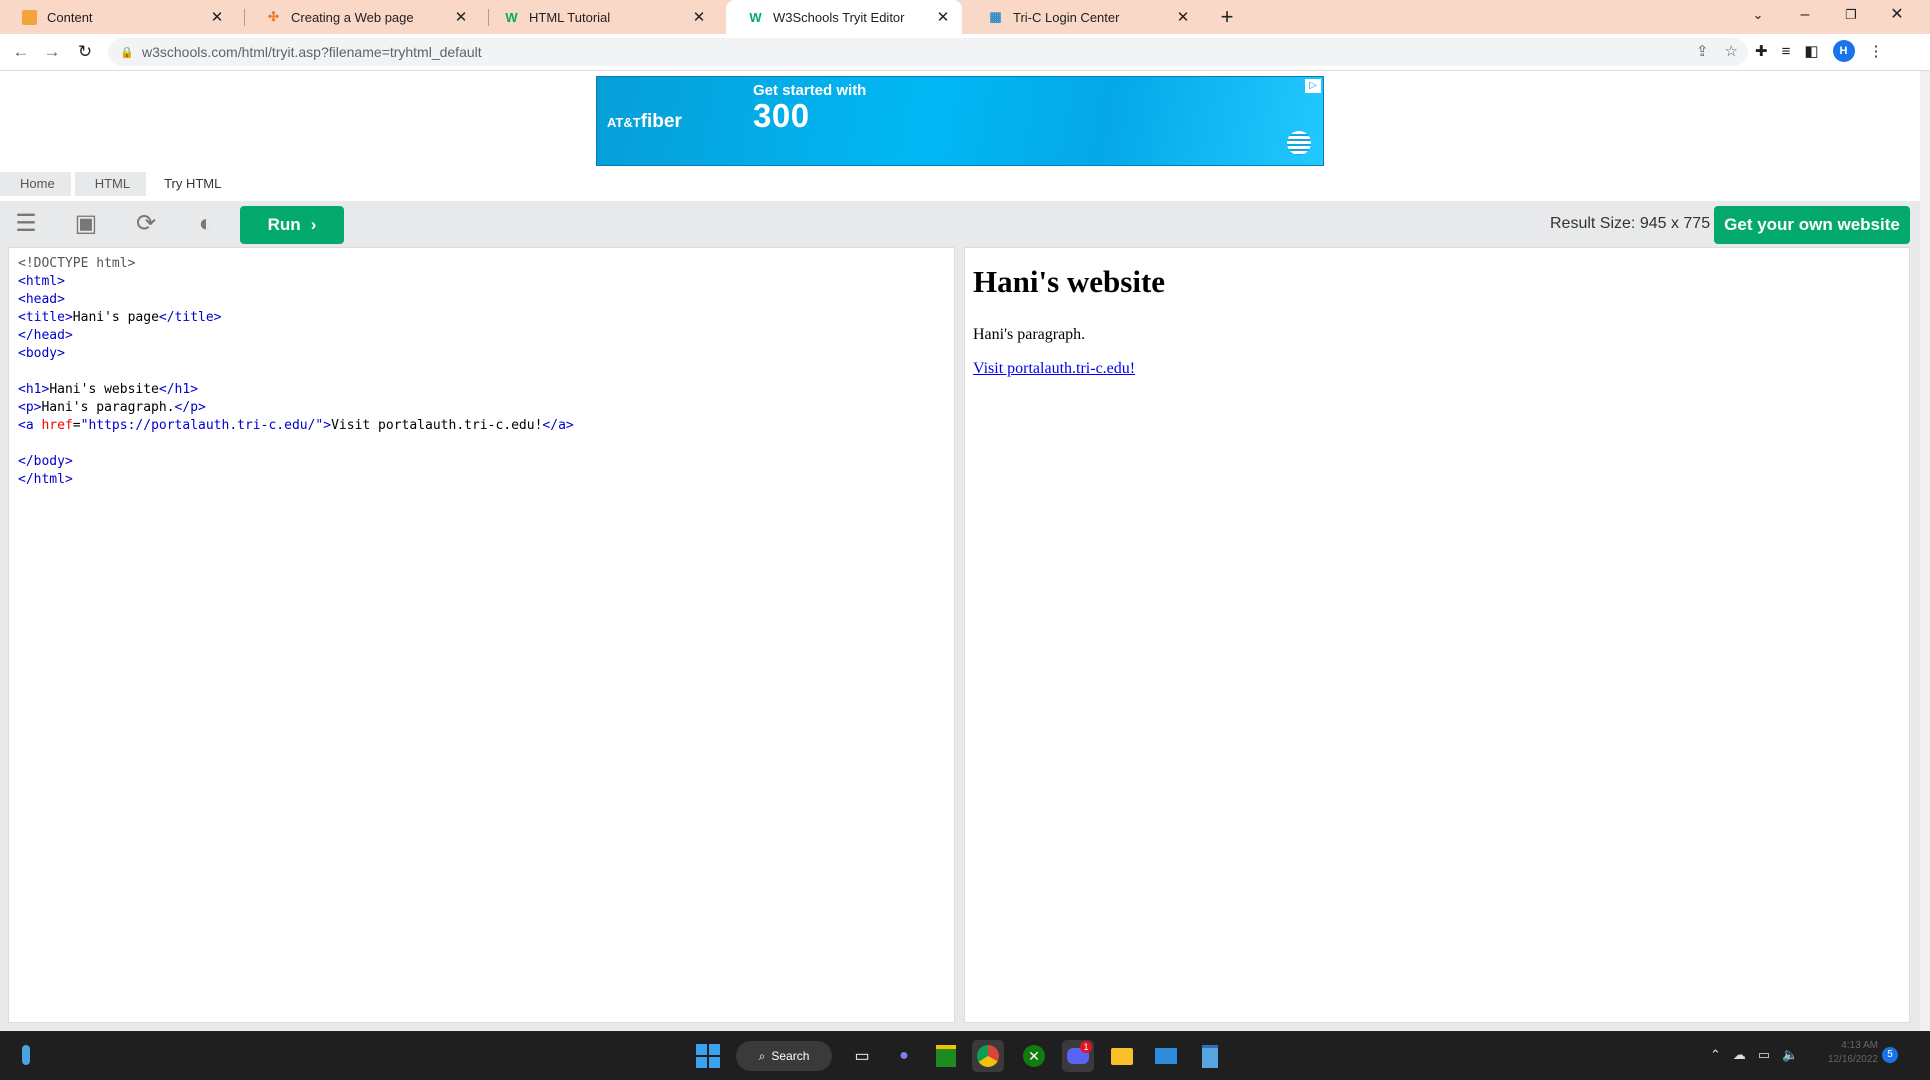 This screenshot has width=1930, height=1080. Describe the element at coordinates (86, 224) in the screenshot. I see `save-icon: ▣` at that location.